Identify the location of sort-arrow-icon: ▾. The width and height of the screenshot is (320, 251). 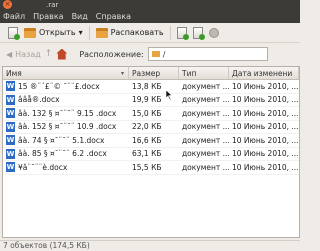
(122, 73).